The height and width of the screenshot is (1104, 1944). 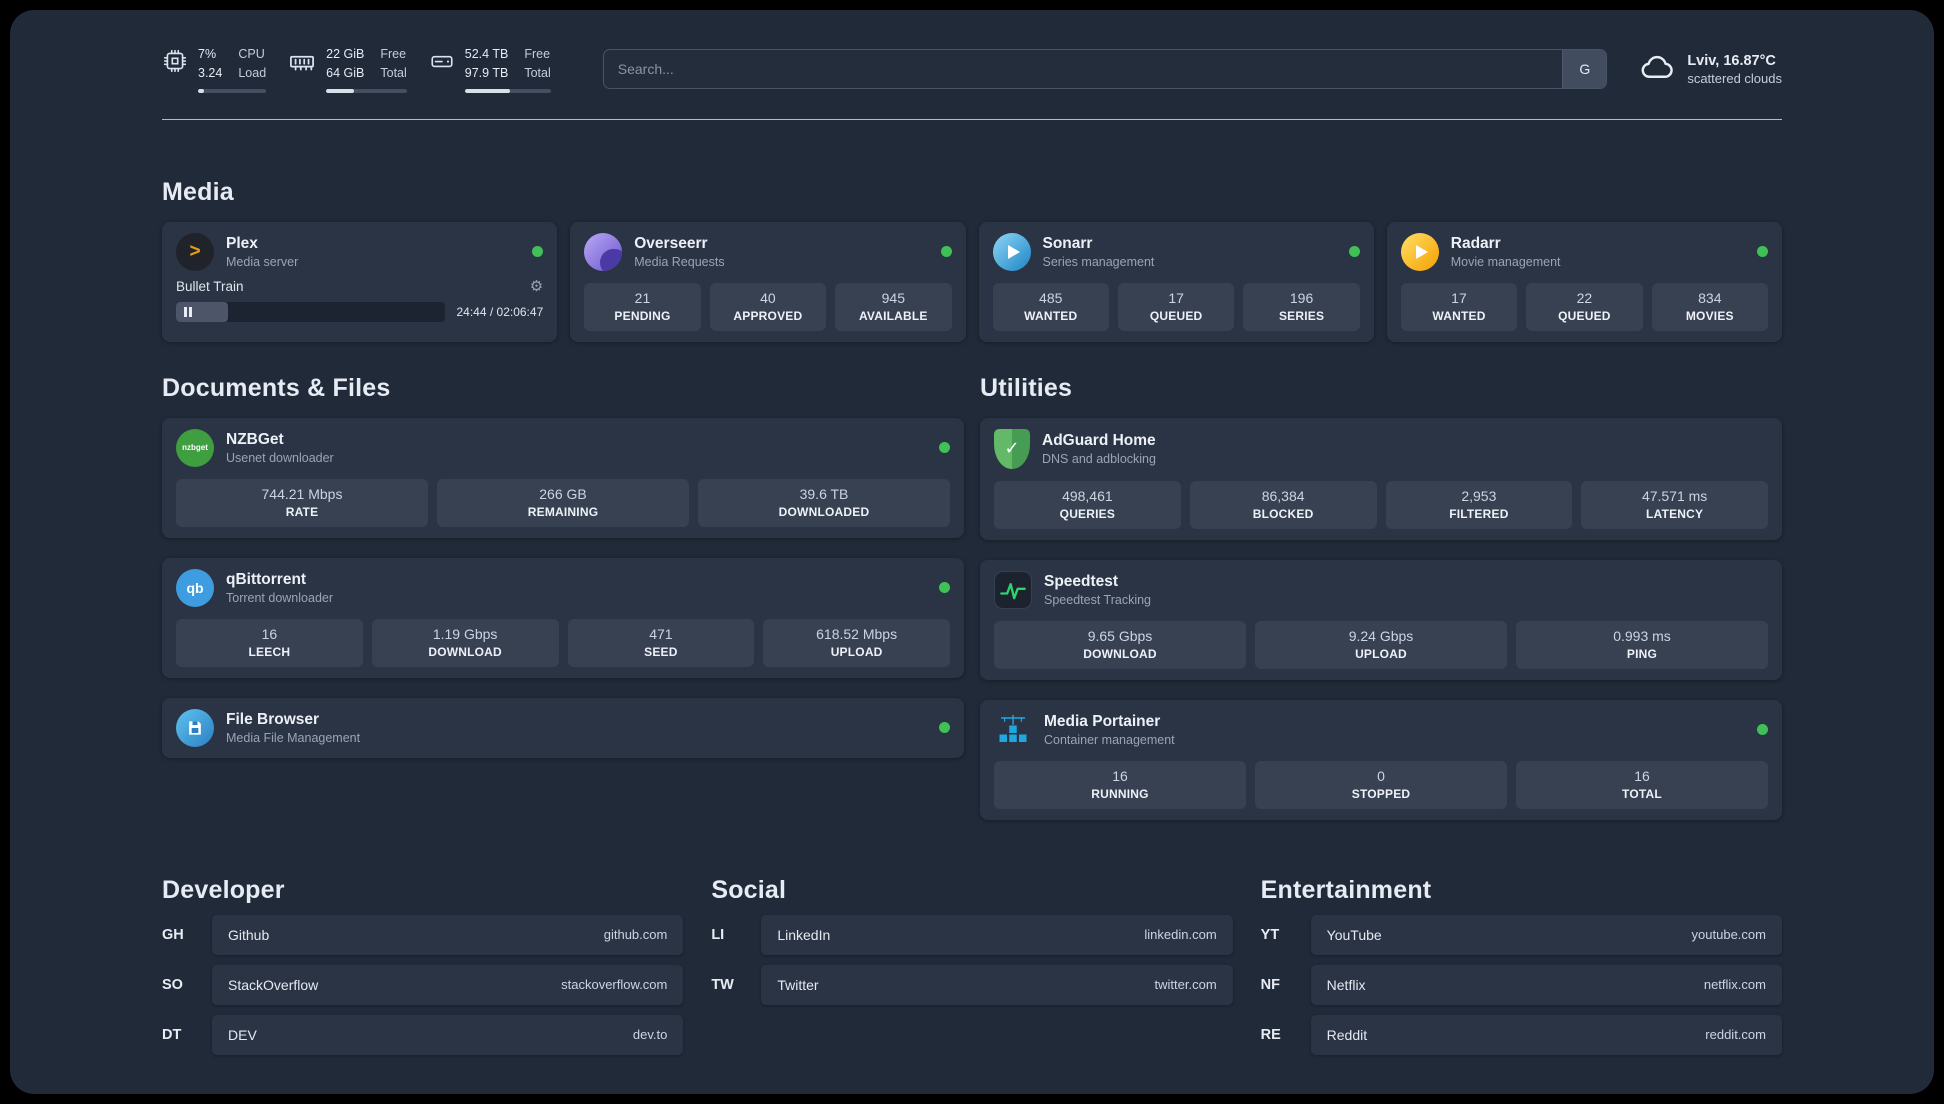 I want to click on search-input, so click(x=1105, y=69).